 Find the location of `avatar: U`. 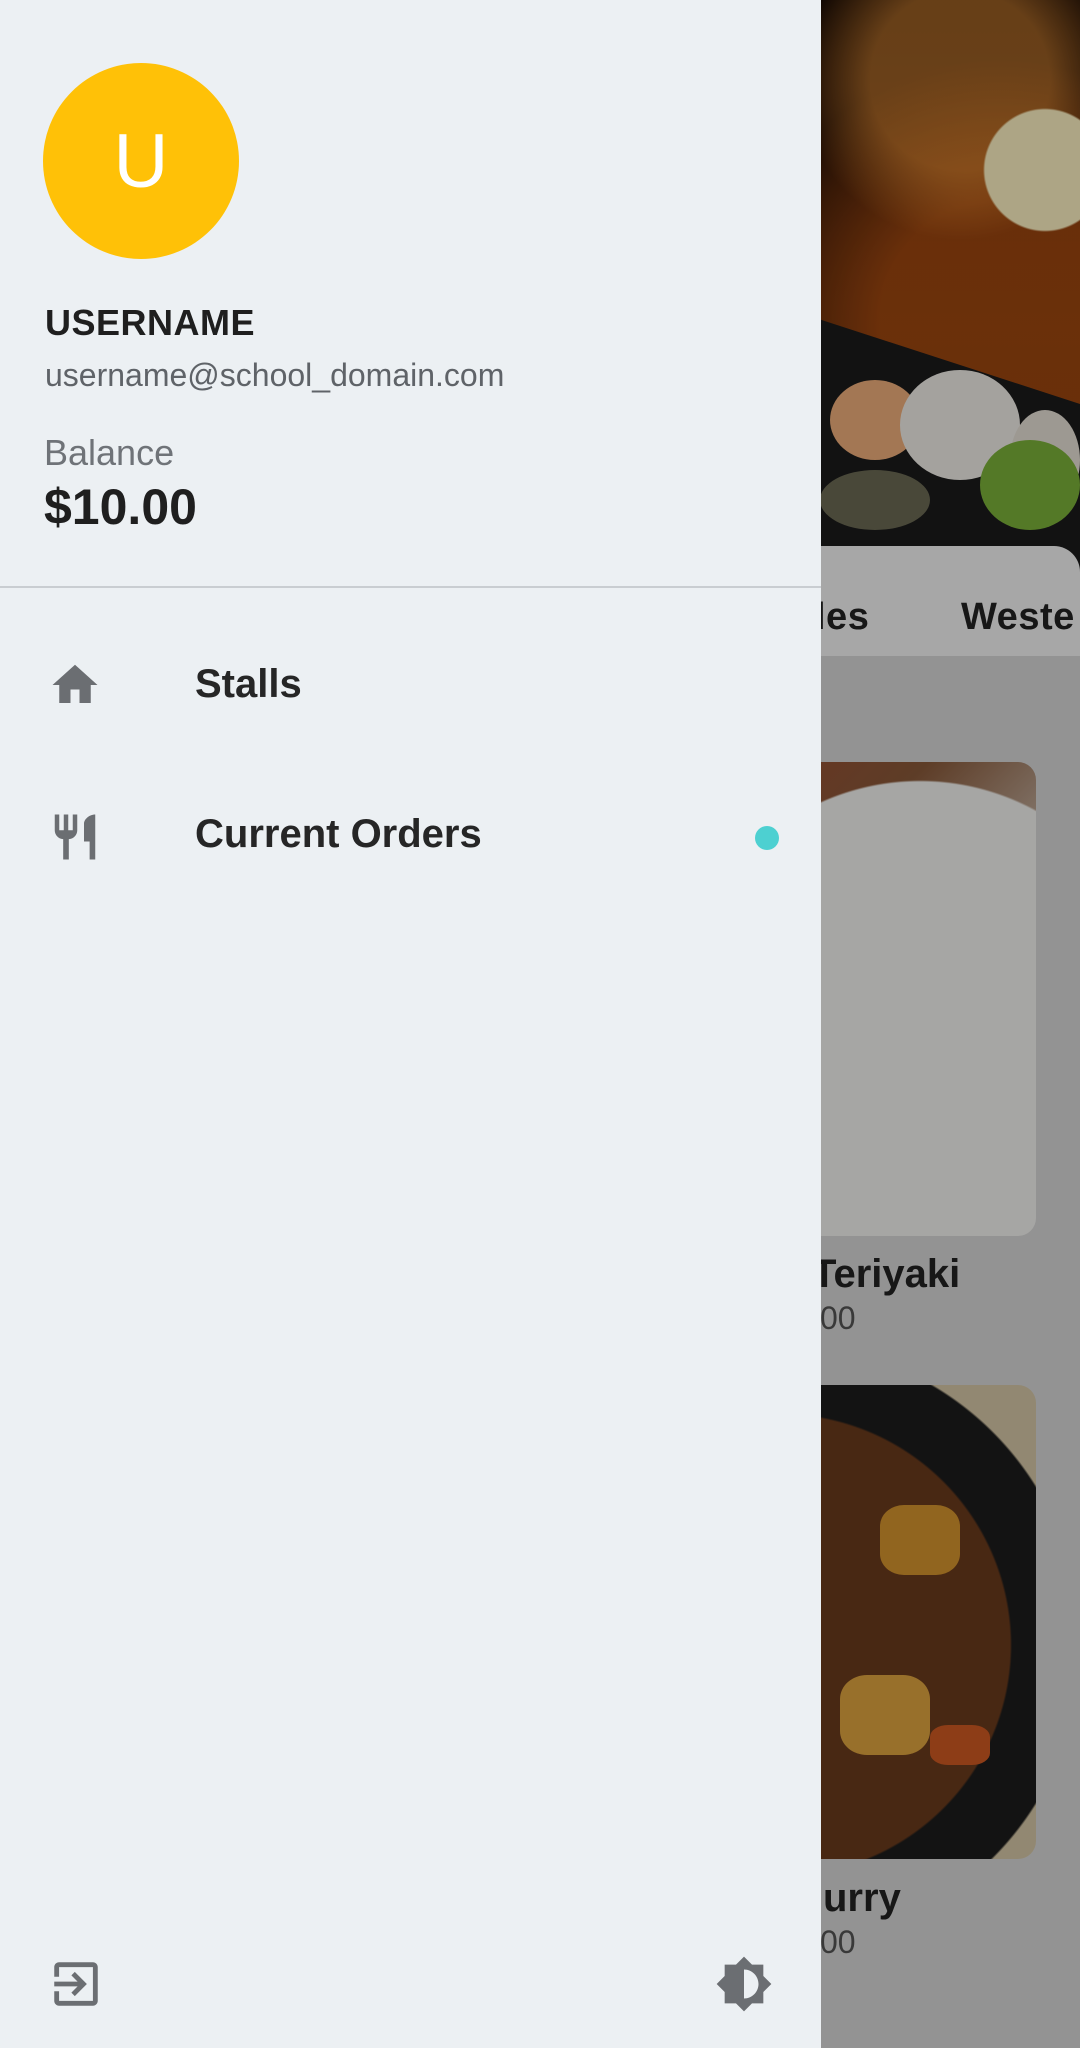

avatar: U is located at coordinates (141, 161).